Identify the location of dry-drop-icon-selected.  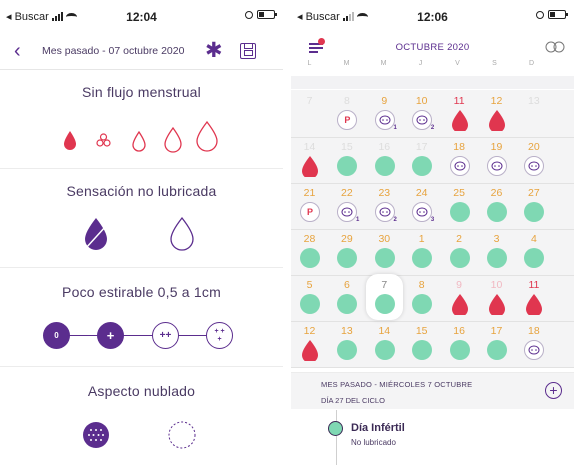
(96, 234).